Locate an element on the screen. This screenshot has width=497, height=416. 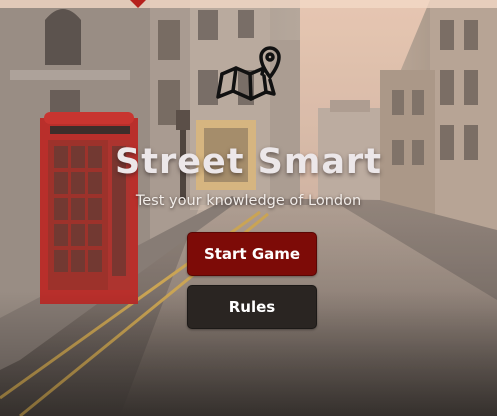
game-subtitle: Test your knowledge of London is located at coordinates (248, 201).